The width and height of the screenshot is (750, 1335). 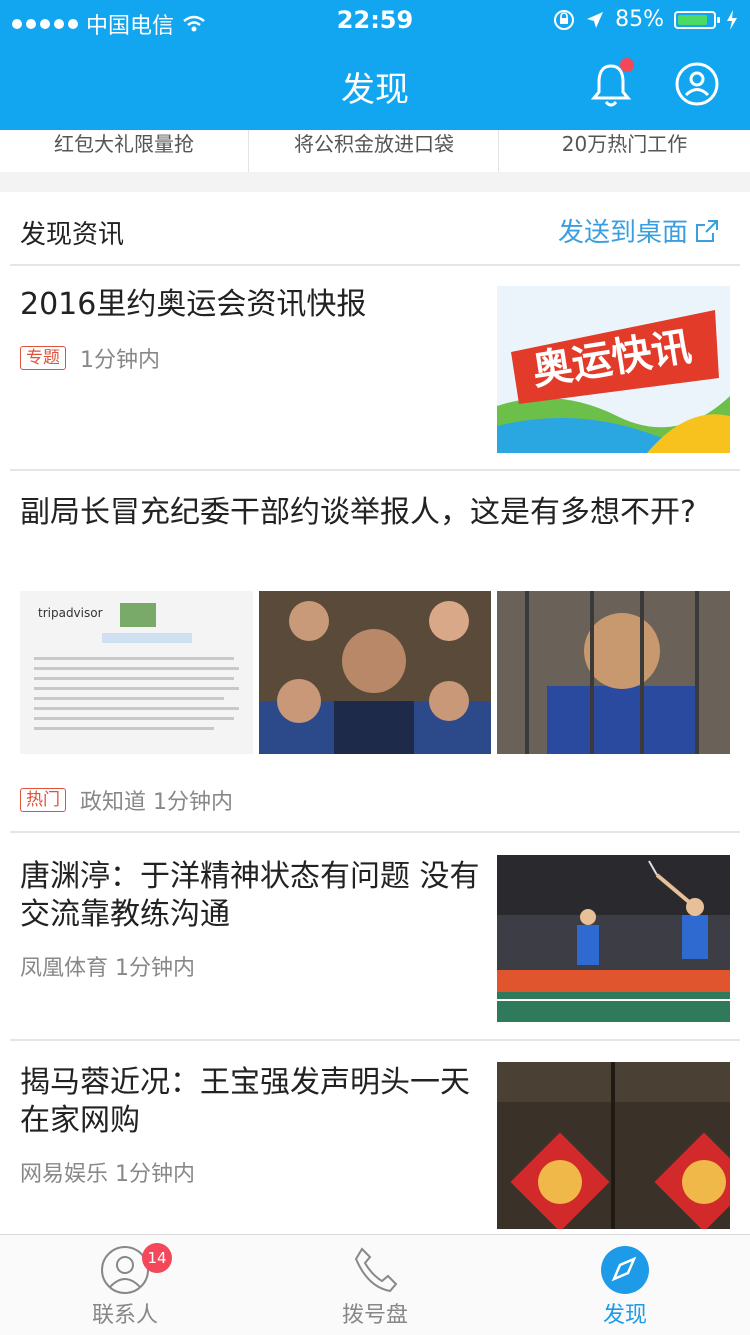 What do you see at coordinates (612, 83) in the screenshot?
I see `bell-icon` at bounding box center [612, 83].